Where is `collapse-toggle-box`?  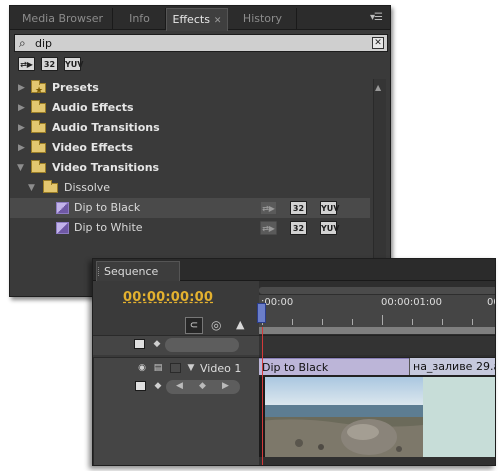
collapse-toggle-box is located at coordinates (139, 344).